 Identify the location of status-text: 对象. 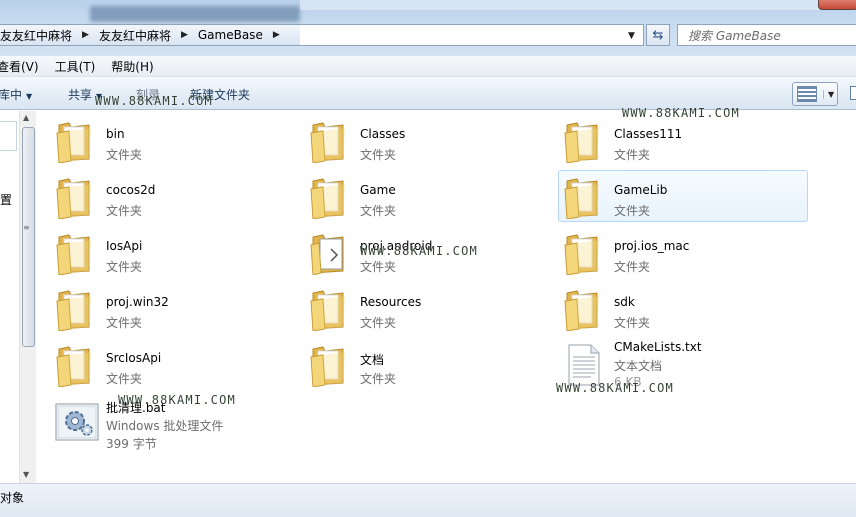
(12, 498).